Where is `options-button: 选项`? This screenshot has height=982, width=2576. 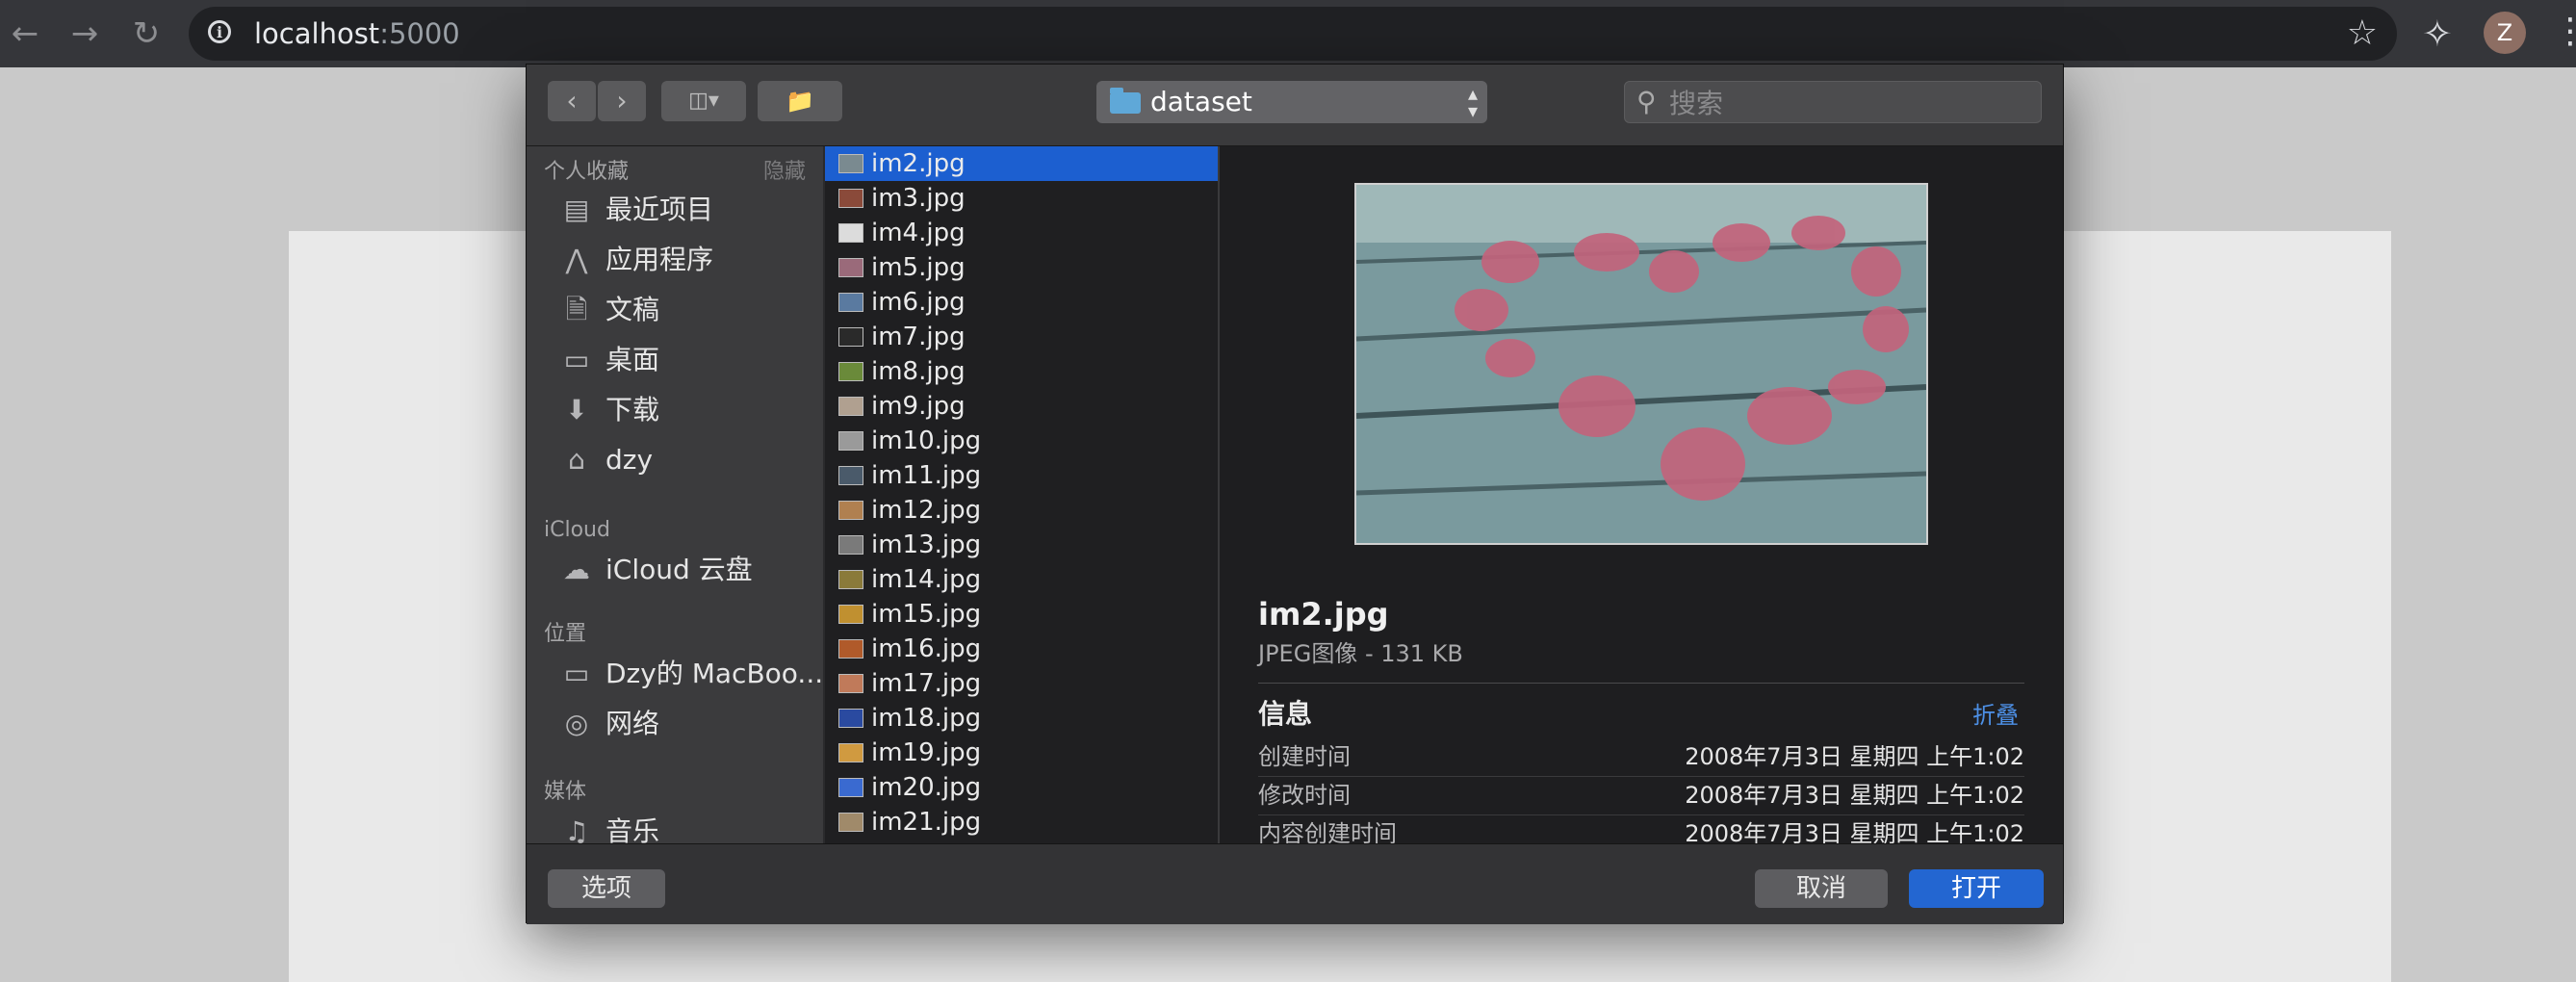
options-button: 选项 is located at coordinates (607, 889).